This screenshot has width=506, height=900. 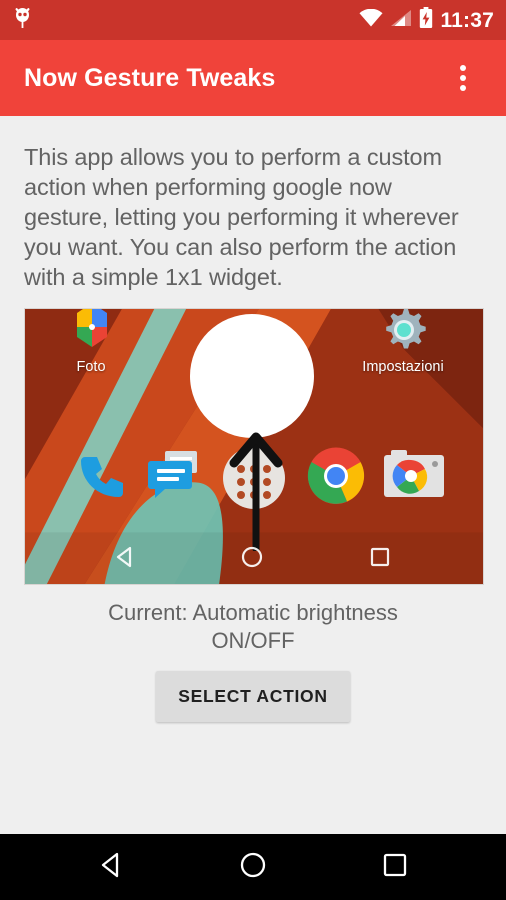 I want to click on recents-square-icon, so click(x=395, y=867).